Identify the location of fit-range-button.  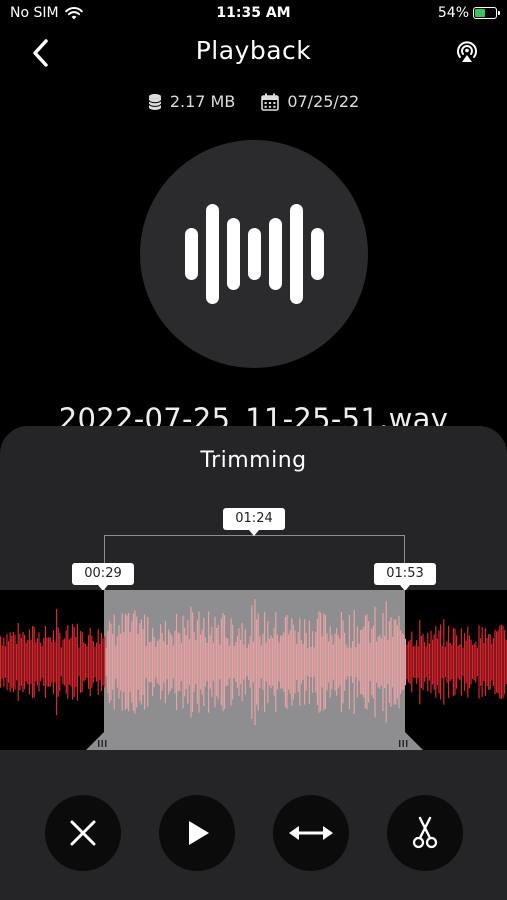
(311, 833).